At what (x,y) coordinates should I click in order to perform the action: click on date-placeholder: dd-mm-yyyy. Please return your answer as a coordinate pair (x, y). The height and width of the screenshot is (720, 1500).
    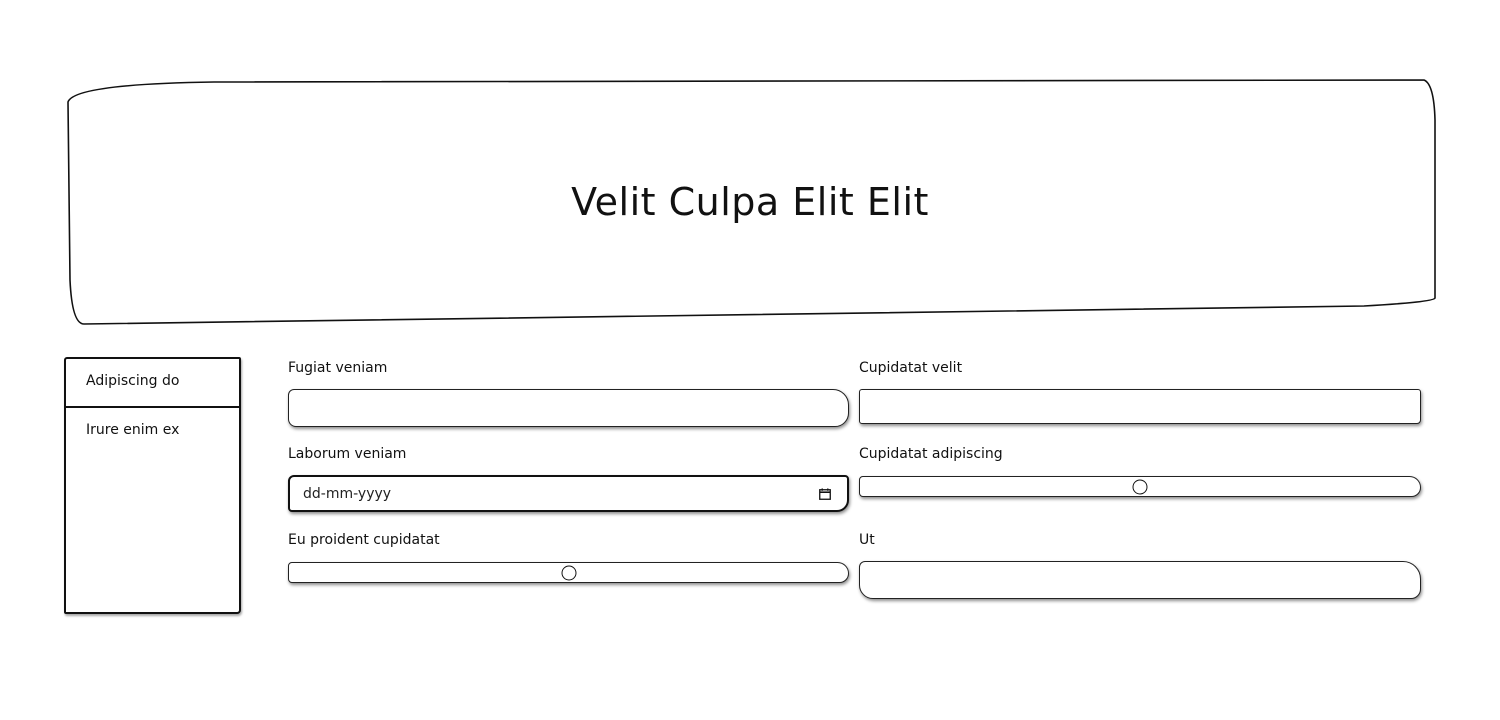
    Looking at the image, I should click on (347, 493).